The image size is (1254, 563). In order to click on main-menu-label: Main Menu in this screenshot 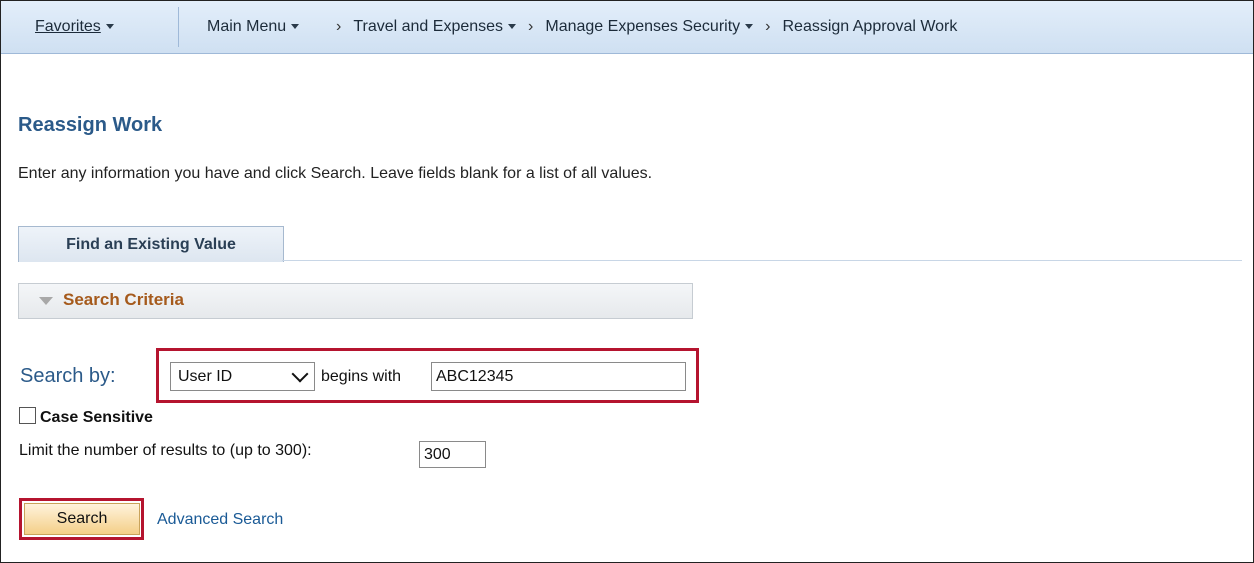, I will do `click(247, 26)`.